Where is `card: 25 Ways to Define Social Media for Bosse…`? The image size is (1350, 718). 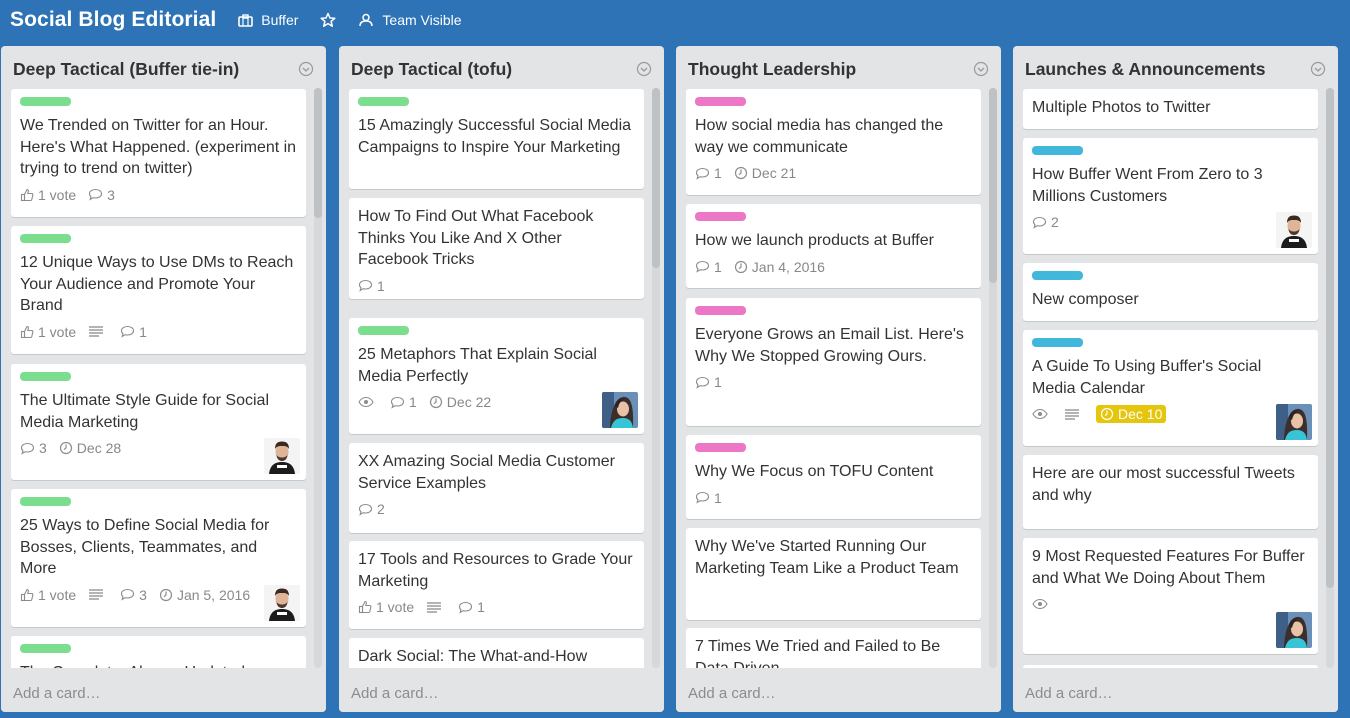
card: 25 Ways to Define Social Media for Bosse… is located at coordinates (158, 558).